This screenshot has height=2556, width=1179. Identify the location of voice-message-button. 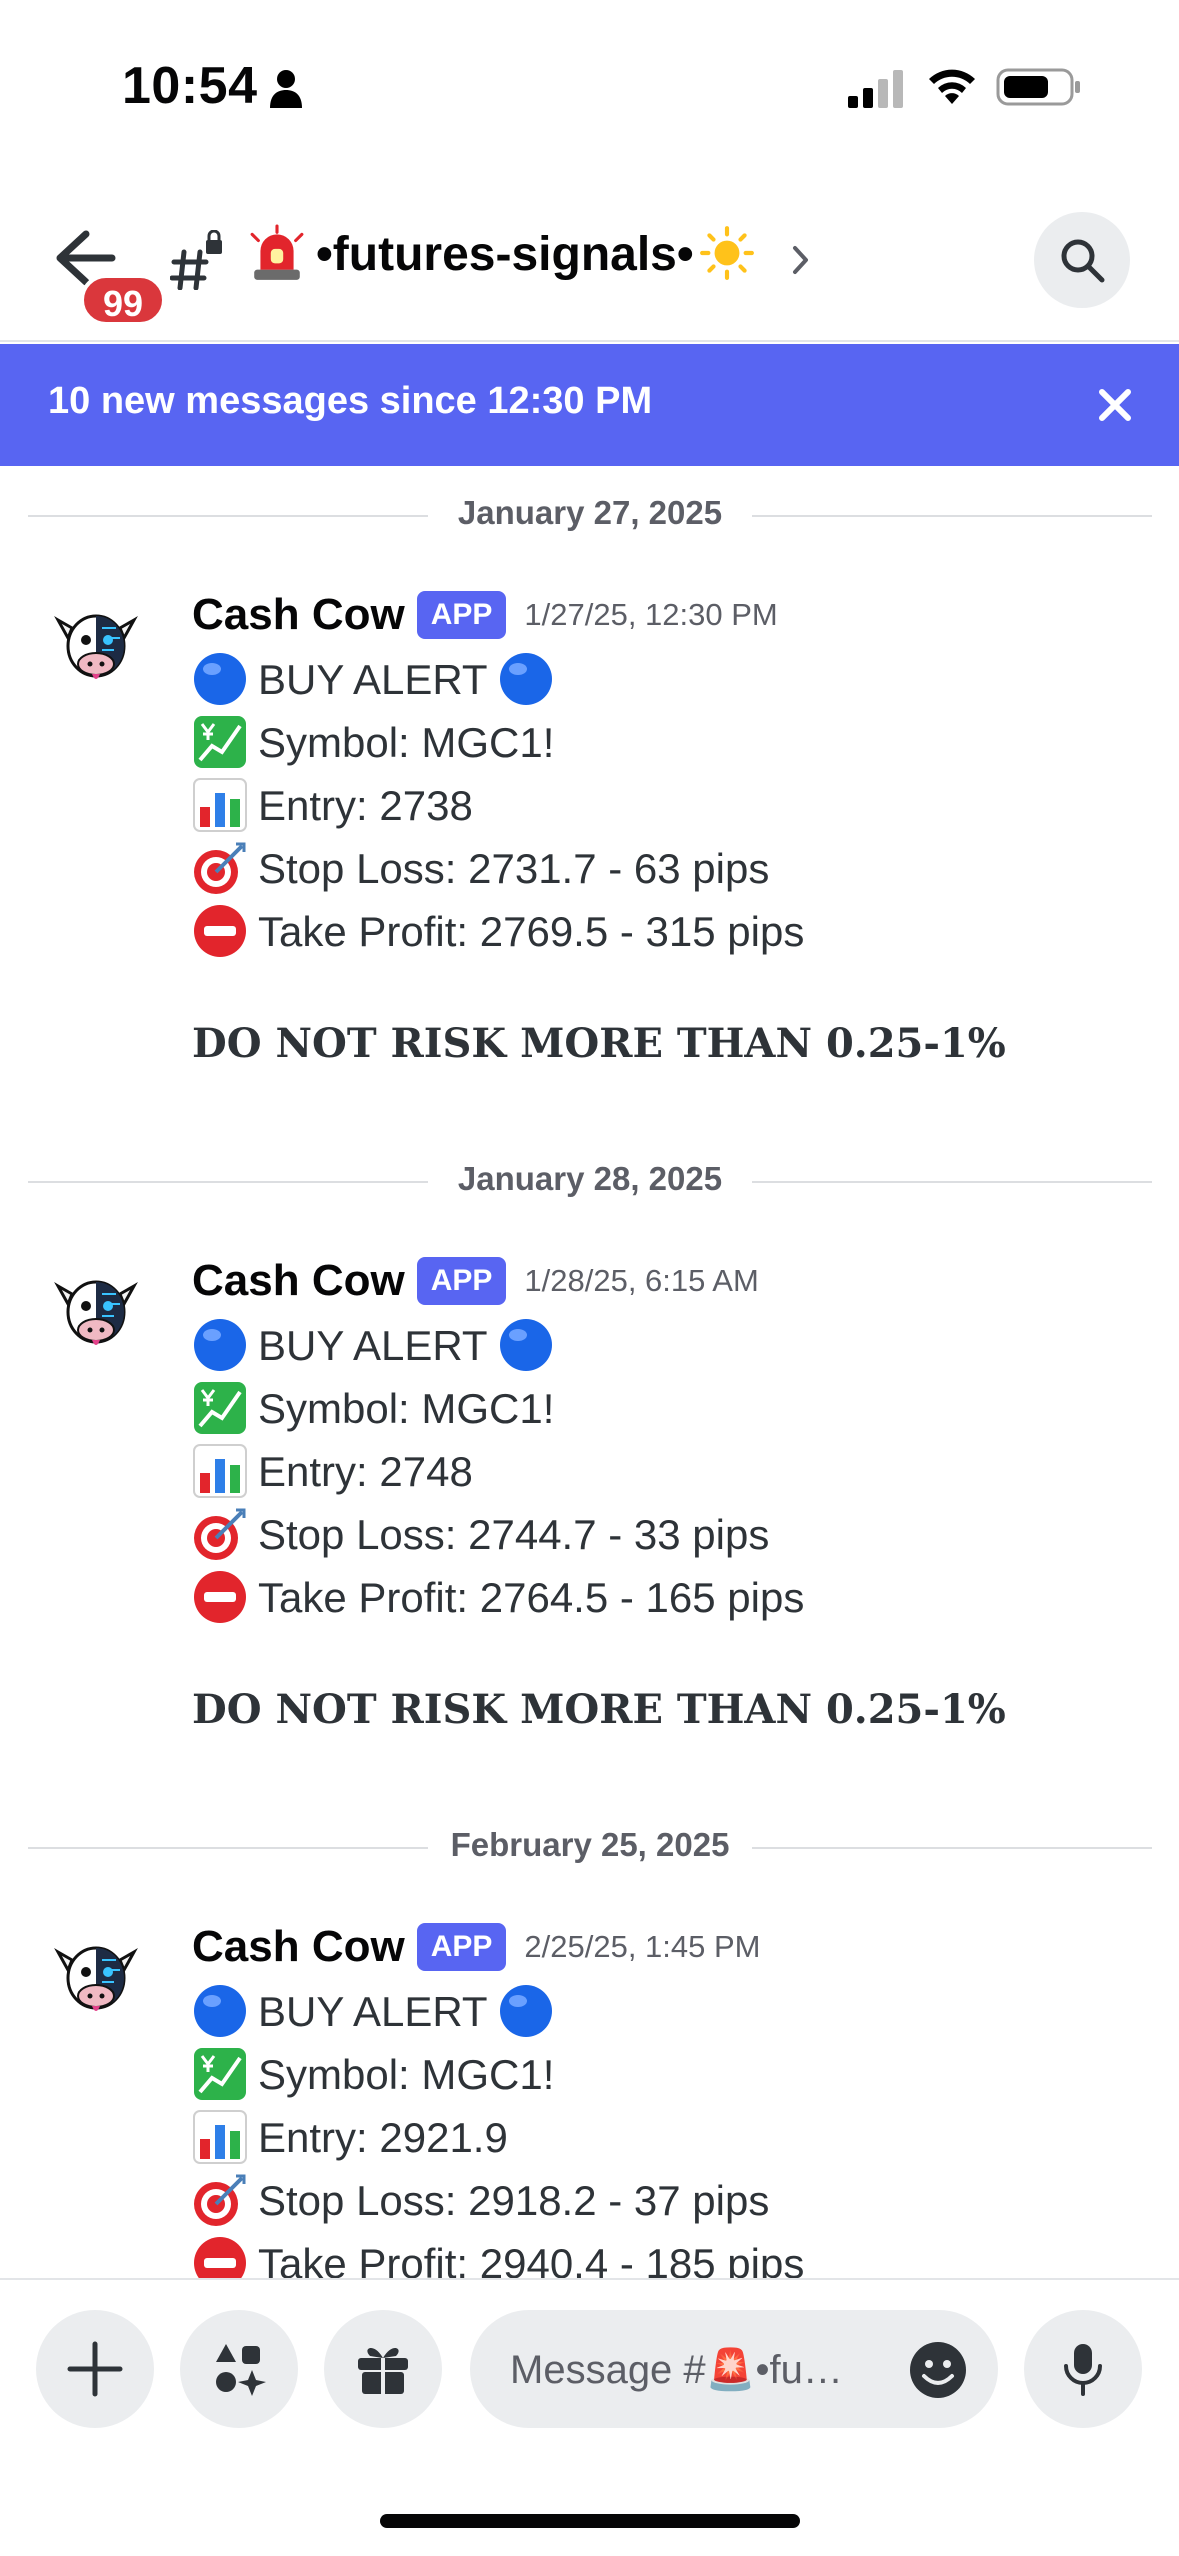
(1083, 2369).